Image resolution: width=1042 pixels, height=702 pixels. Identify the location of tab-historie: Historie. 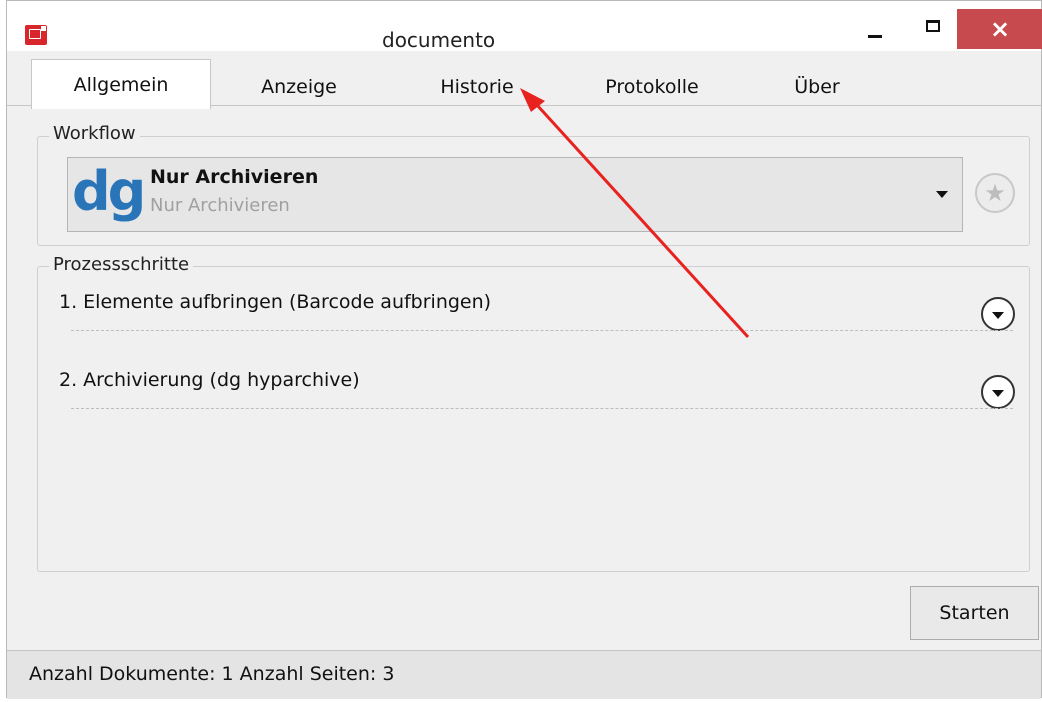
(477, 87).